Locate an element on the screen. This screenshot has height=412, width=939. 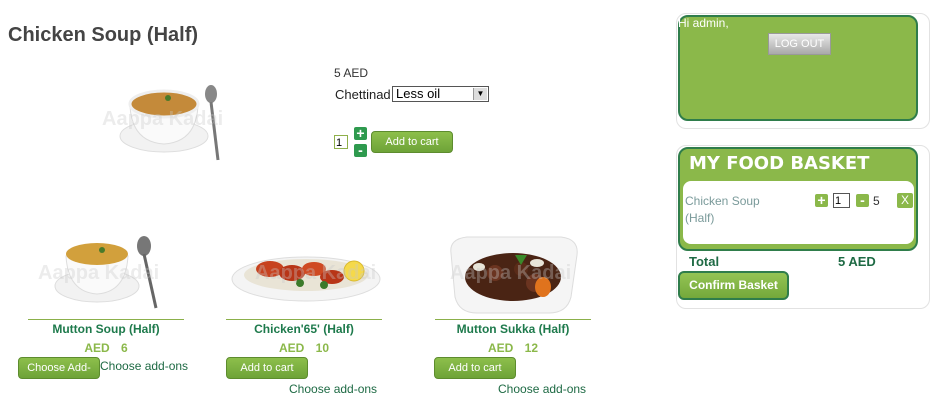
confirm-basket-button: Confirm Basket is located at coordinates (733, 285).